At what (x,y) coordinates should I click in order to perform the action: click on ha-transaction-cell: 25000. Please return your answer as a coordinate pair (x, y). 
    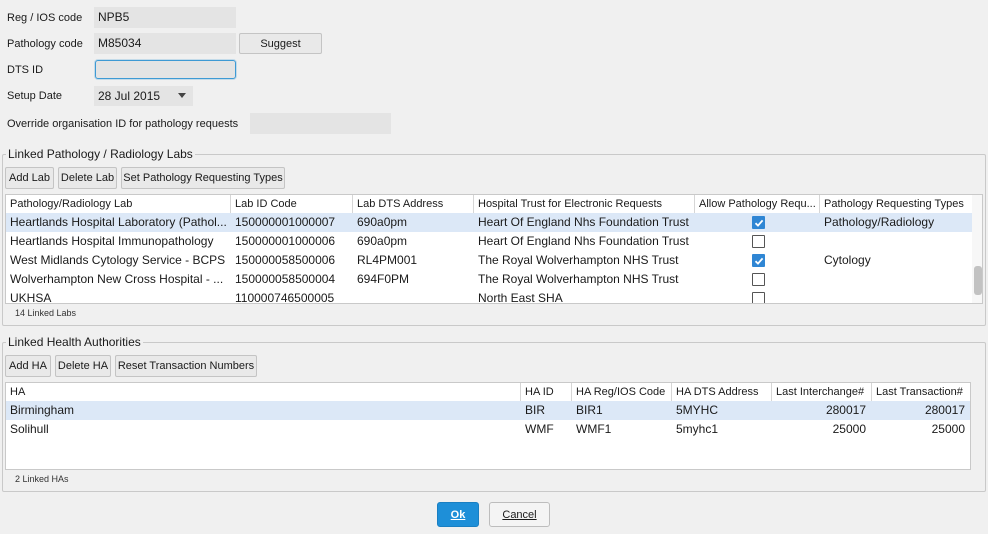
    Looking at the image, I should click on (948, 429).